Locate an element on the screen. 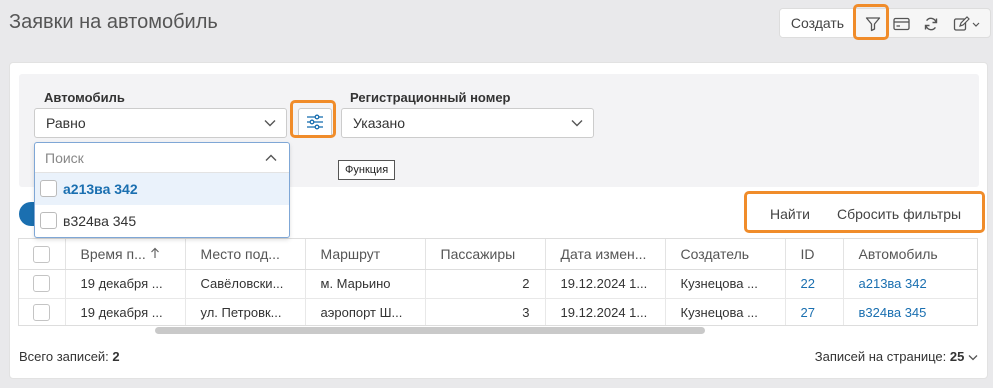  filter-highlight is located at coordinates (871, 22).